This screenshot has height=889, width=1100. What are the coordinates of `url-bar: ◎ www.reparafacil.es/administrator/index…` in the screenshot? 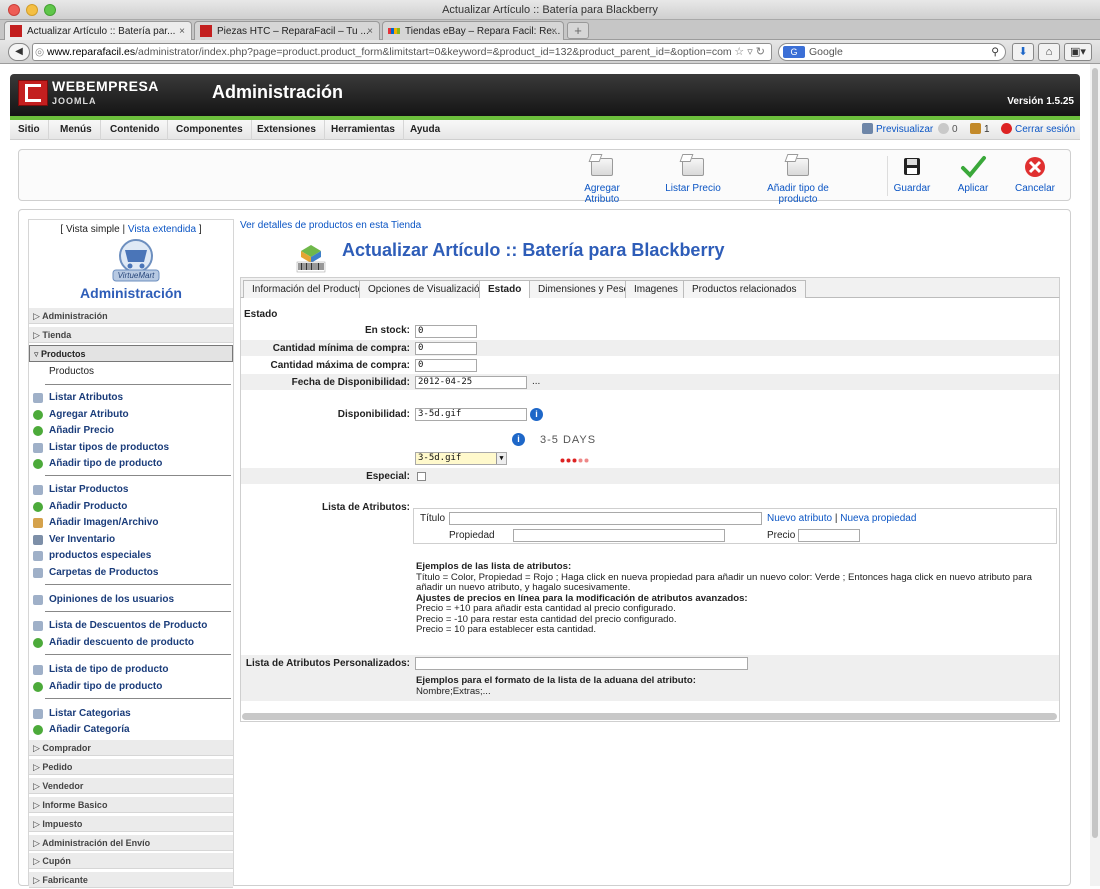 It's located at (402, 52).